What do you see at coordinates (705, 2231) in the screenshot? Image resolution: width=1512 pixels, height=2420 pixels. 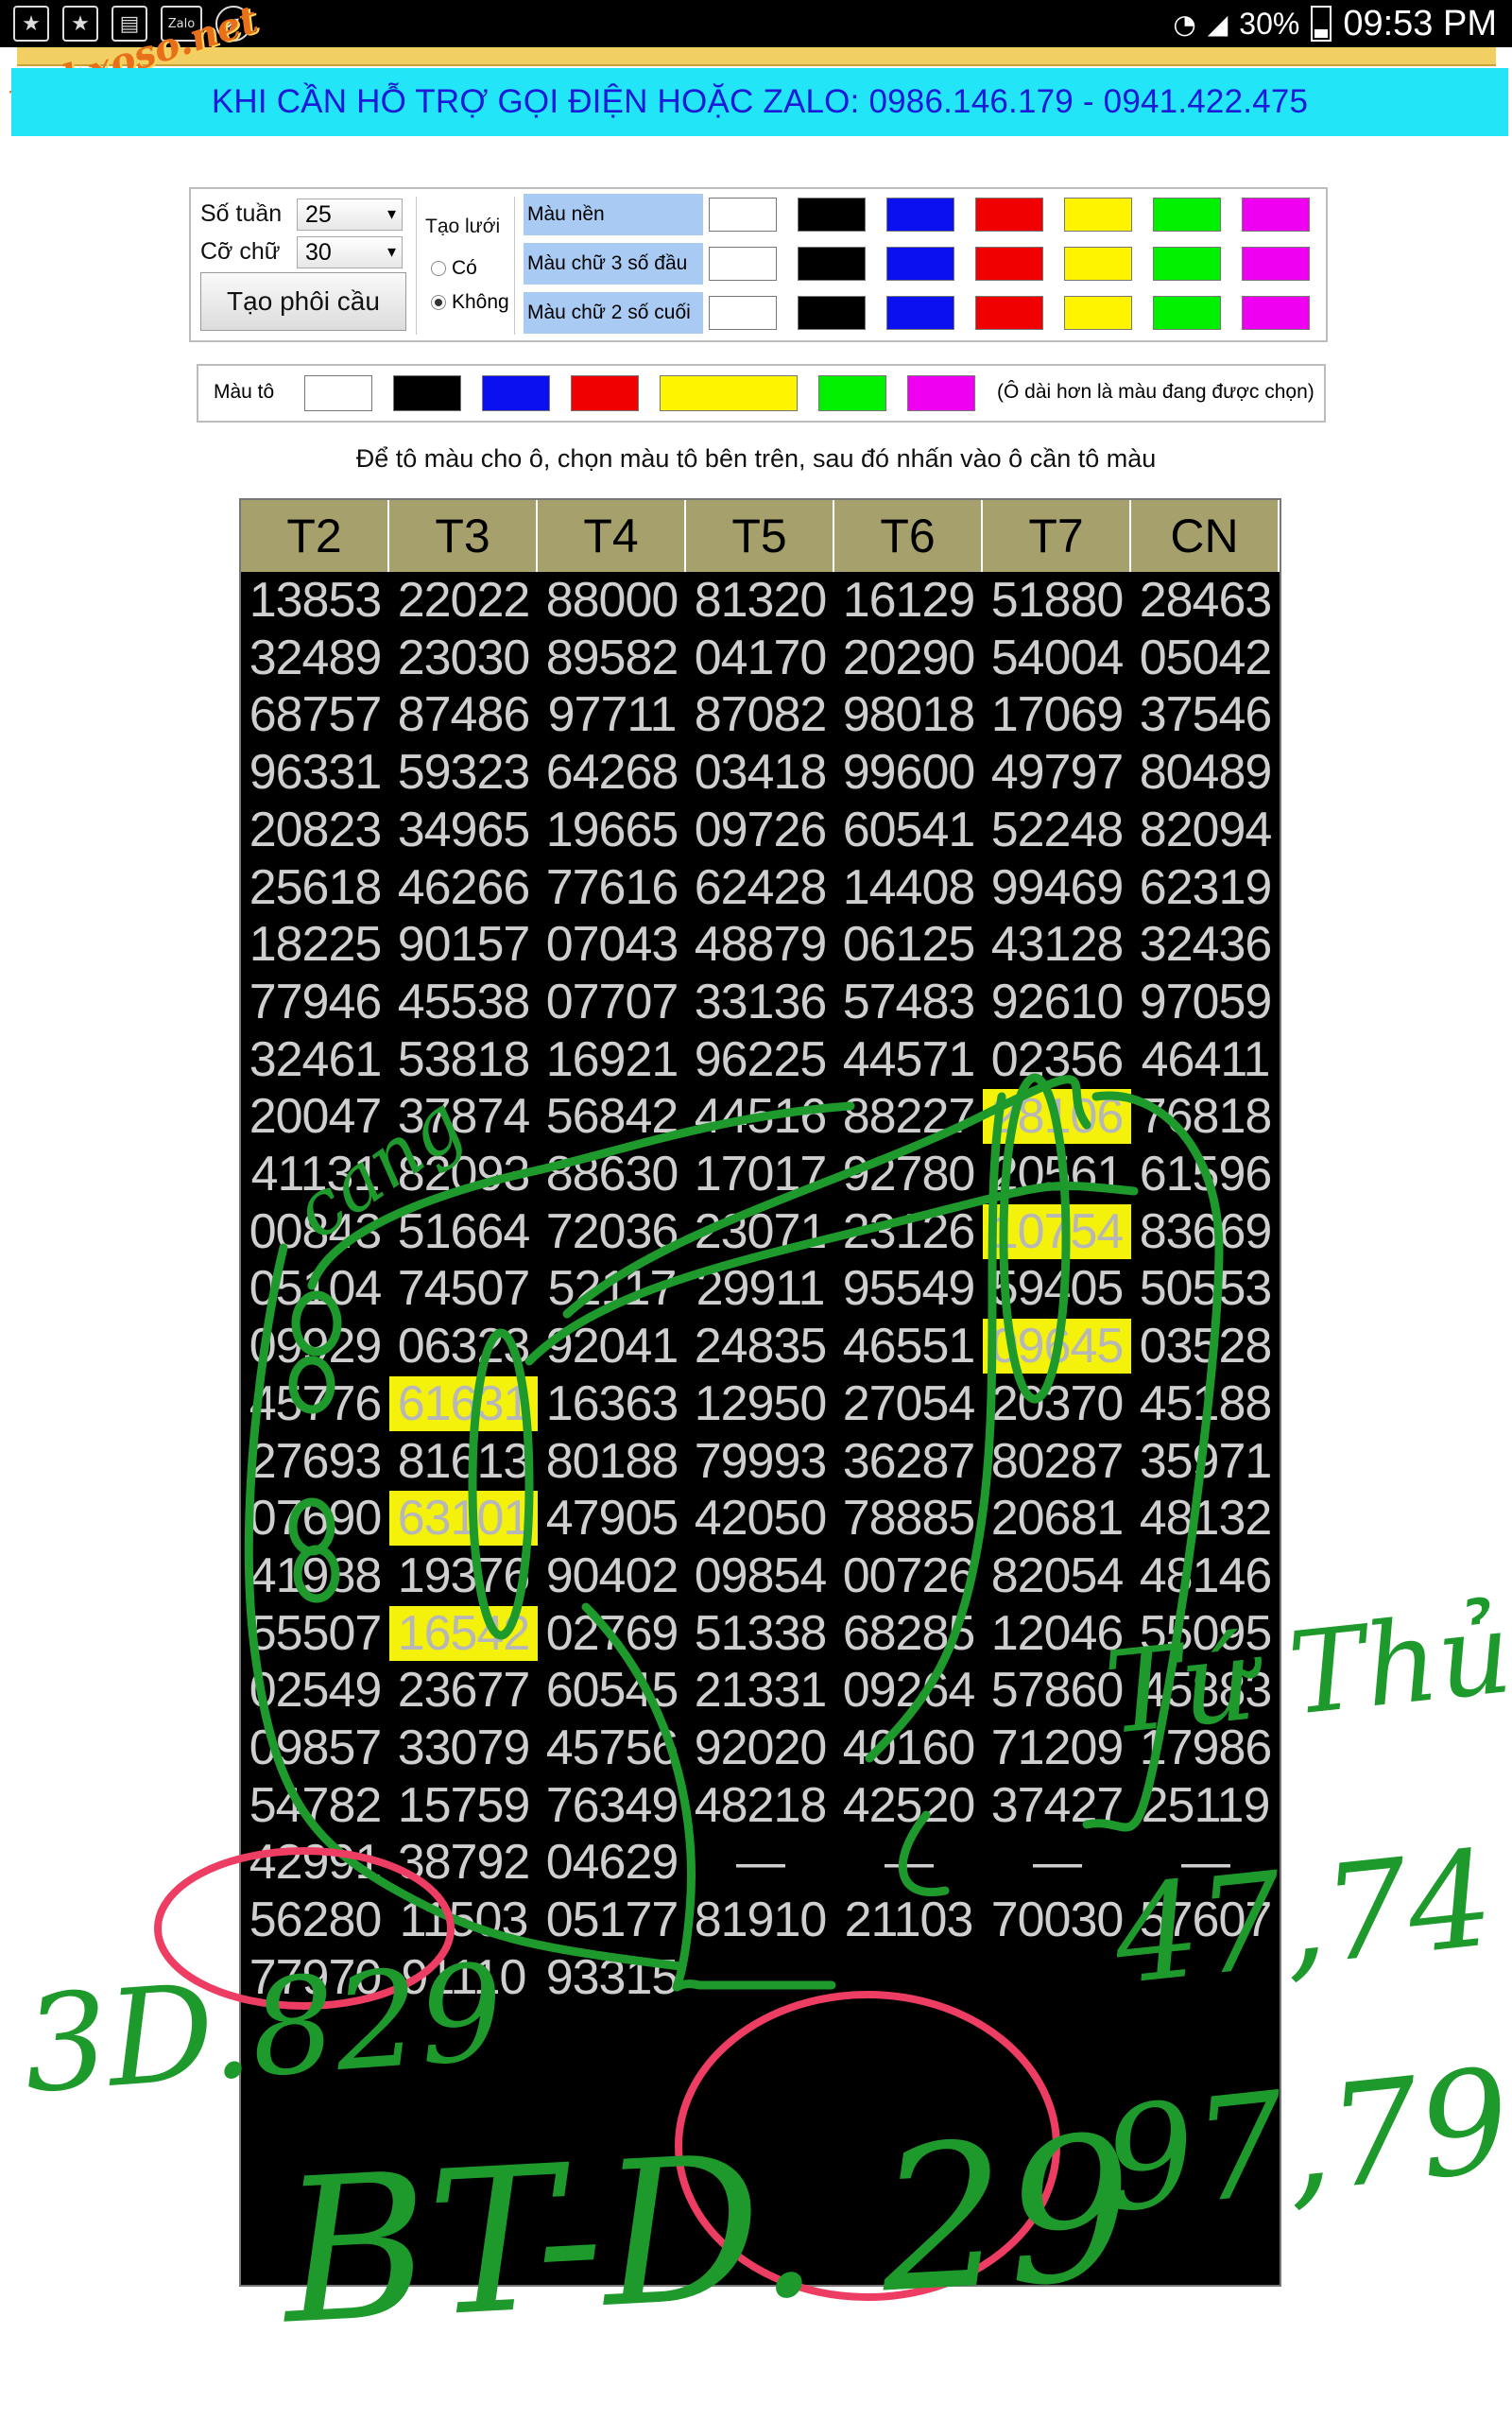 I see `annotation-bt-d: BT-D. 29` at bounding box center [705, 2231].